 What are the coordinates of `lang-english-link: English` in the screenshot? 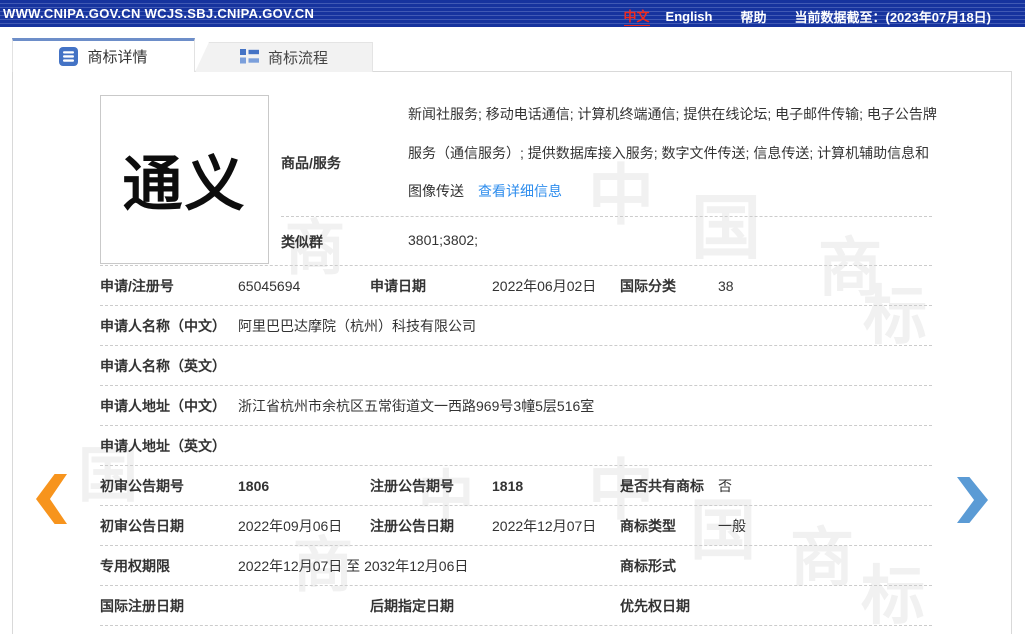 It's located at (689, 16).